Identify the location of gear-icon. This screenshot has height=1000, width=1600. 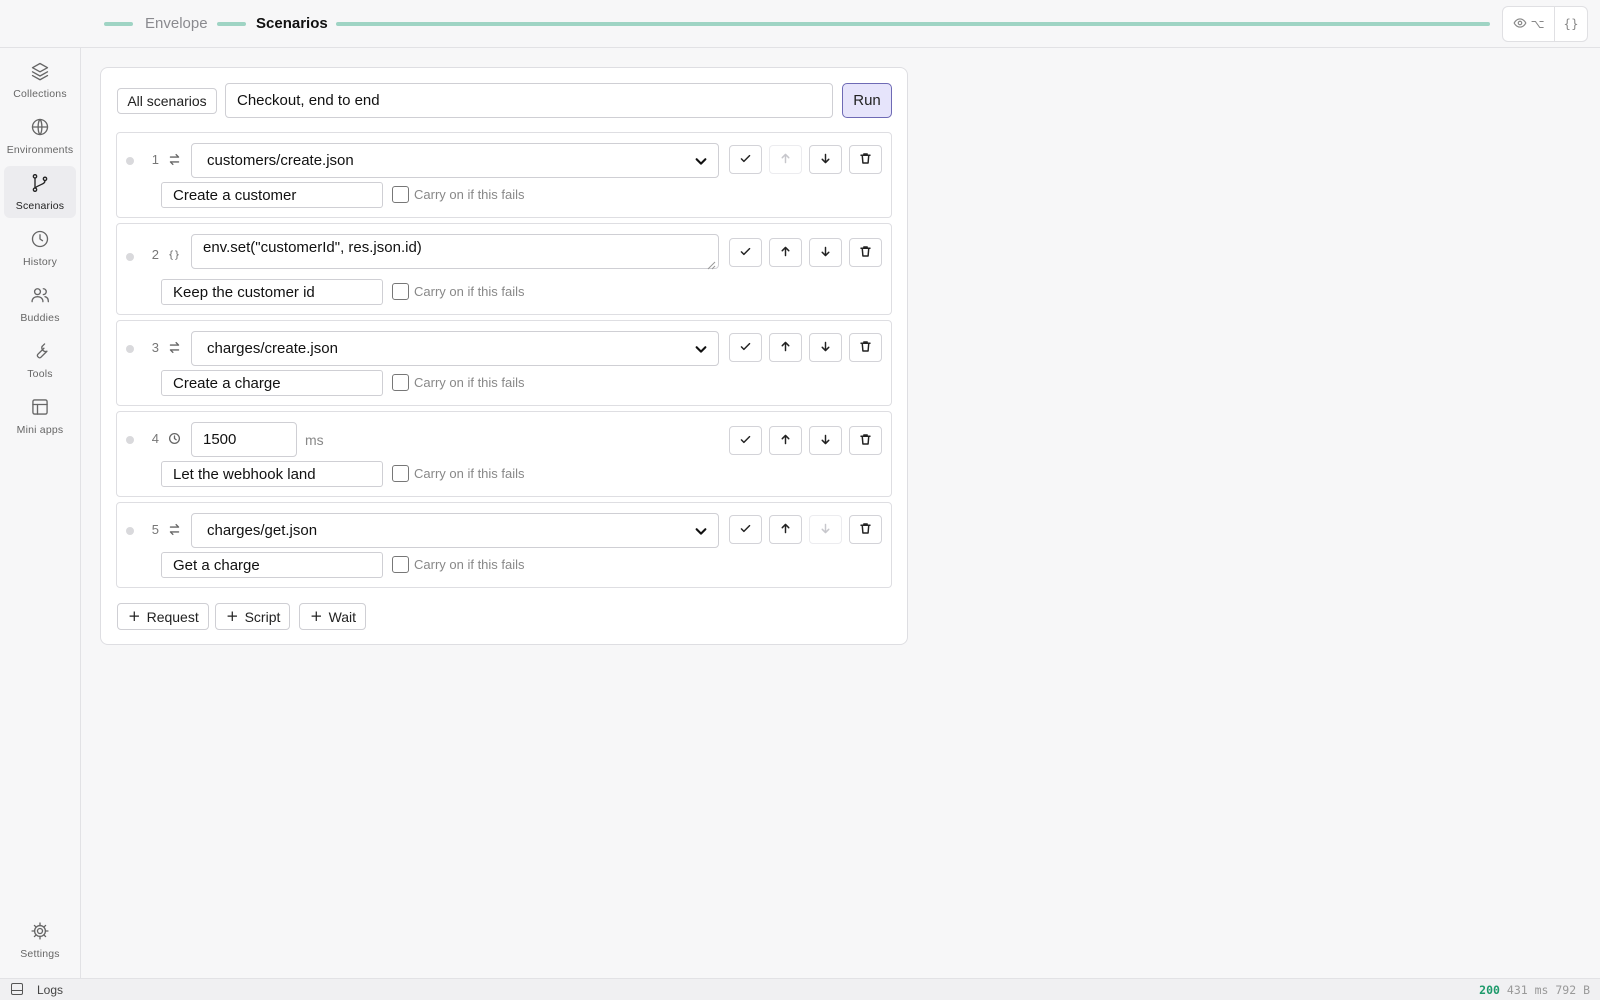
(40, 932).